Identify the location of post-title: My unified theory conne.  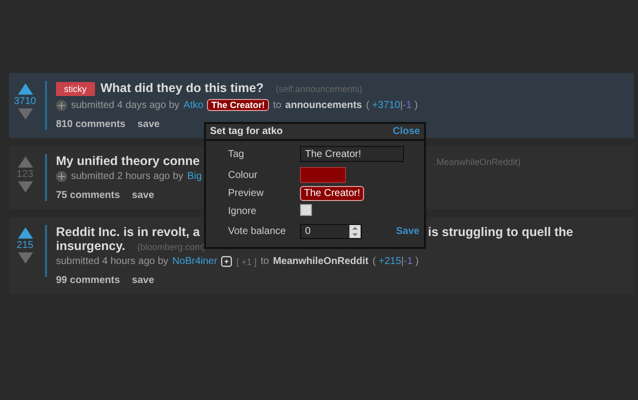
(128, 161).